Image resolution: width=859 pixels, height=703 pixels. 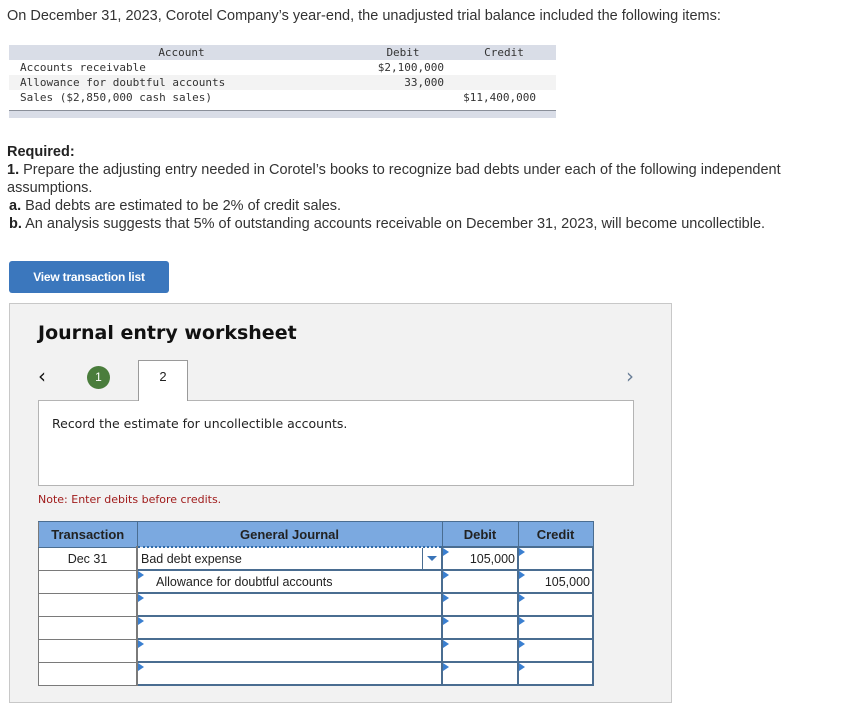 What do you see at coordinates (282, 52) in the screenshot?
I see `trial-balance-header: Account Debit Credit` at bounding box center [282, 52].